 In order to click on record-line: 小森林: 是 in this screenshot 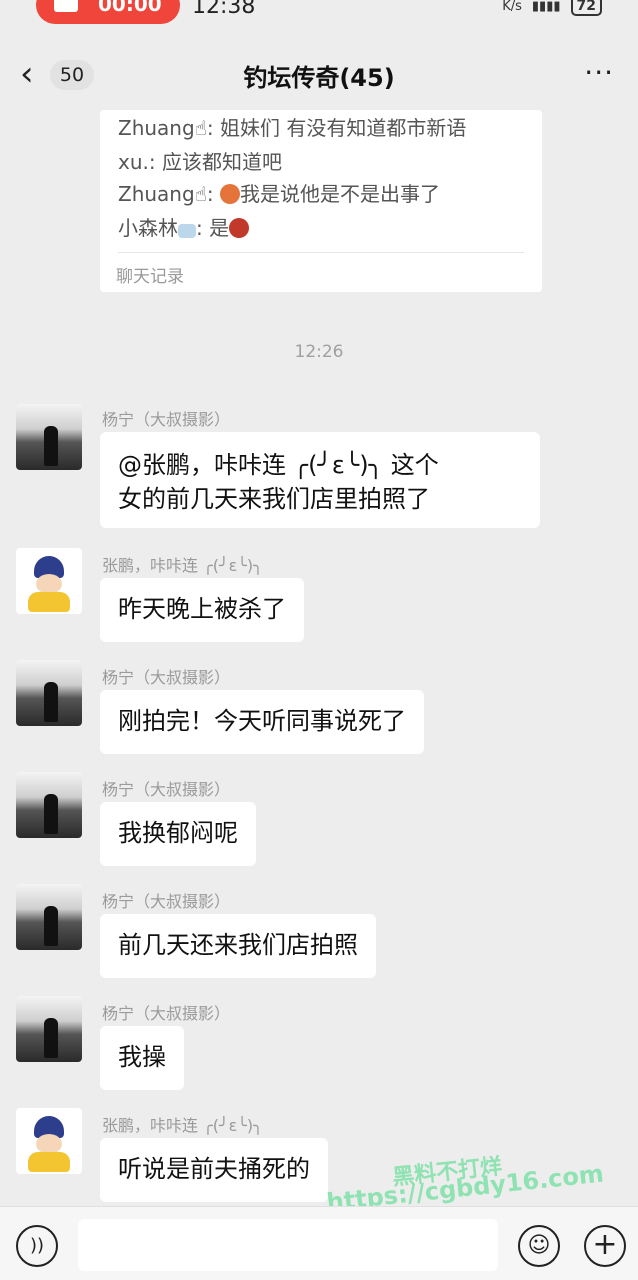, I will do `click(184, 226)`.